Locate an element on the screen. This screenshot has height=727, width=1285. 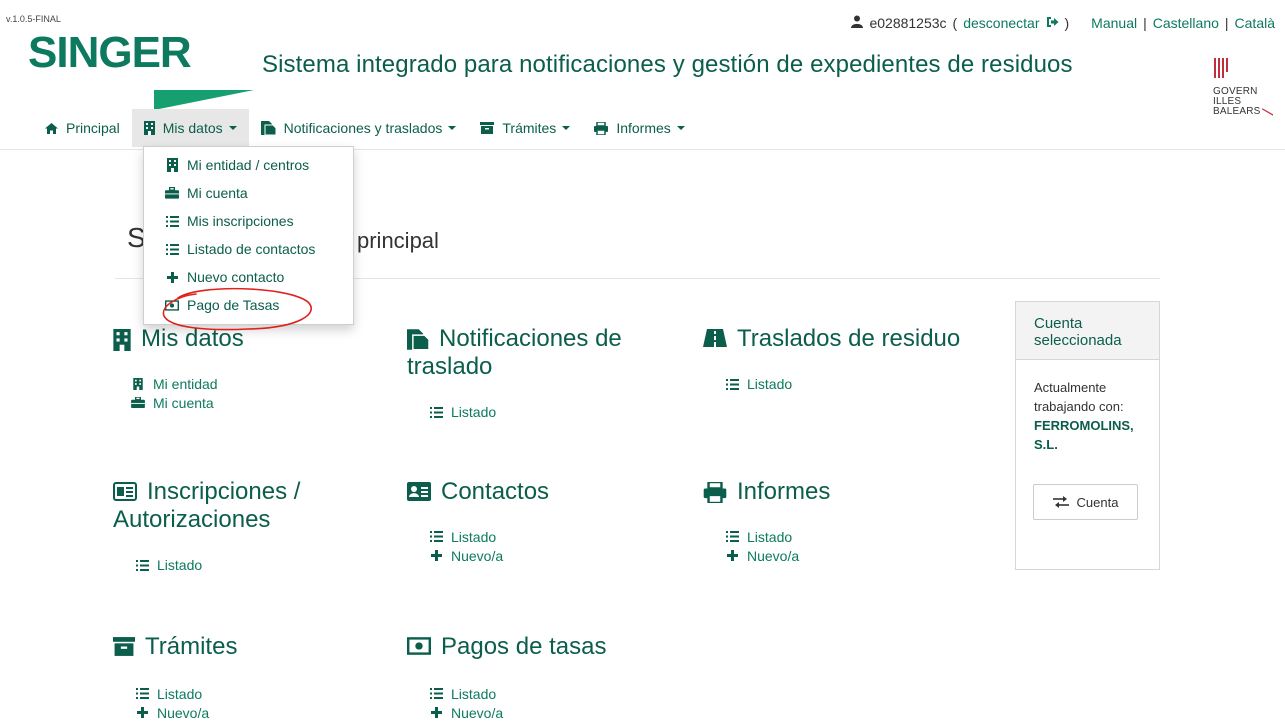
switch-account-button: Cuenta is located at coordinates (1085, 502).